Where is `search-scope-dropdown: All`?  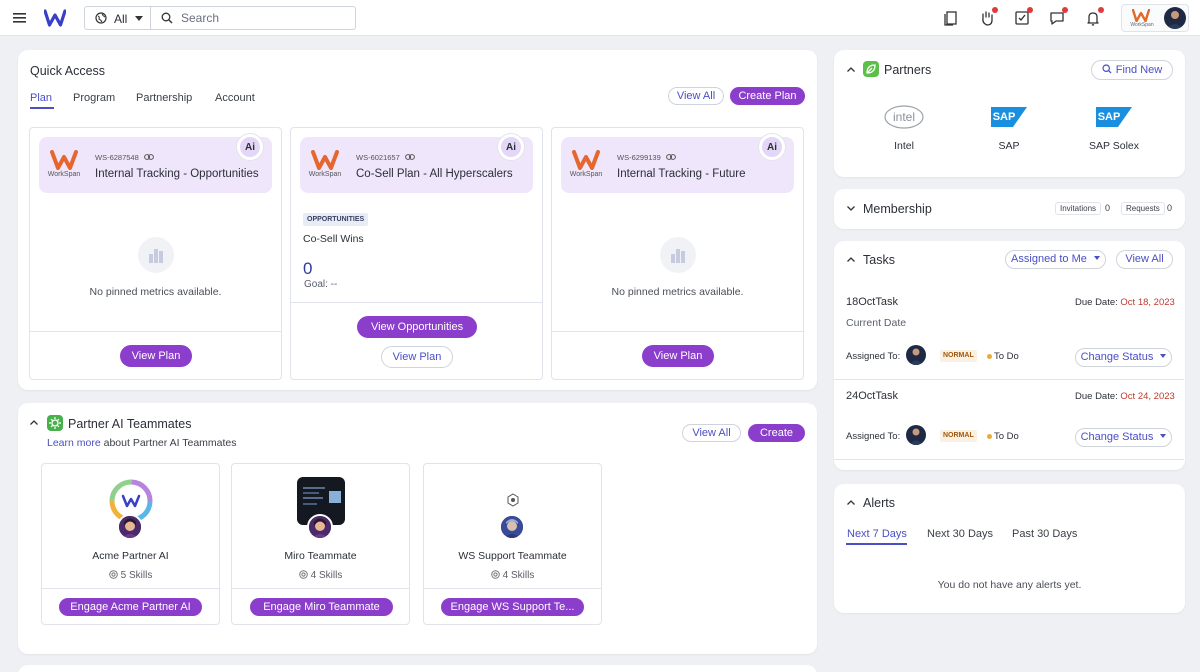 search-scope-dropdown: All is located at coordinates (118, 18).